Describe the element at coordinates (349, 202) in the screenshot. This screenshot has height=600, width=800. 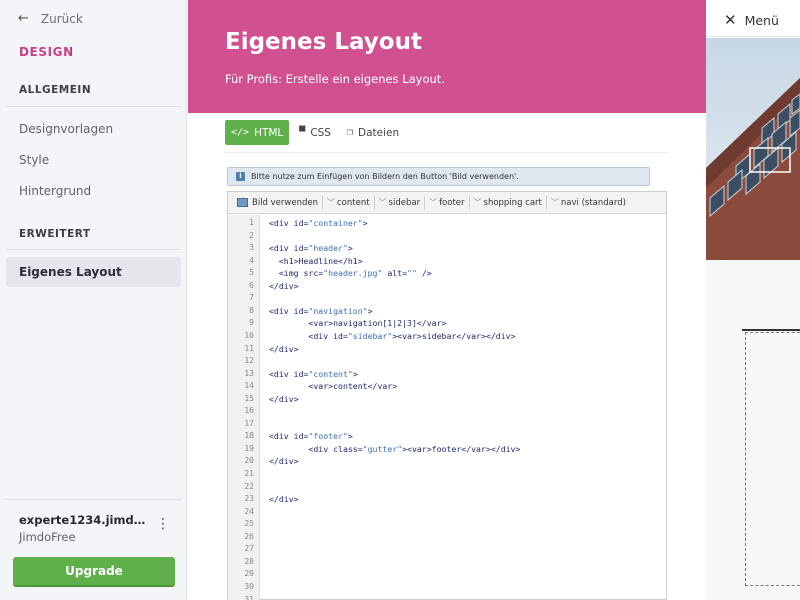
I see `insert-content-button: ﹀ content` at that location.